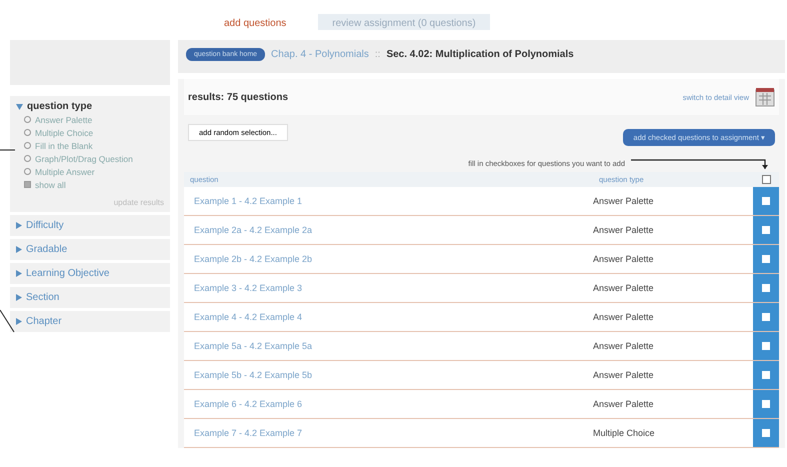 The height and width of the screenshot is (467, 787). Describe the element at coordinates (388, 288) in the screenshot. I see `question-link: Example 3 - 4.2 Example 3` at that location.